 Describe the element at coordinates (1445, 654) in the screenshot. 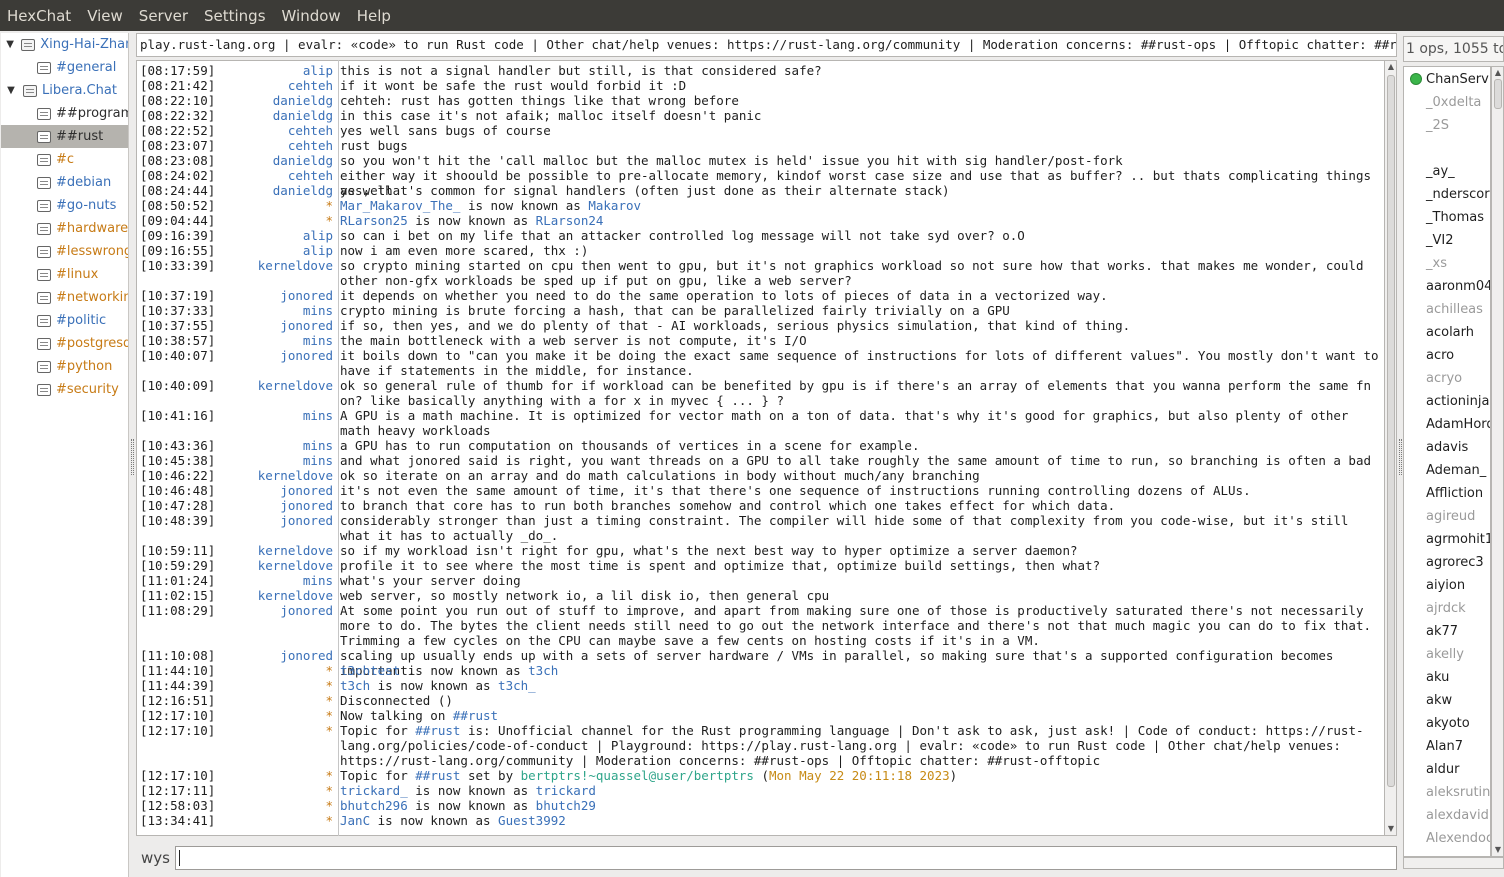

I see `user-list-item: akelly` at that location.